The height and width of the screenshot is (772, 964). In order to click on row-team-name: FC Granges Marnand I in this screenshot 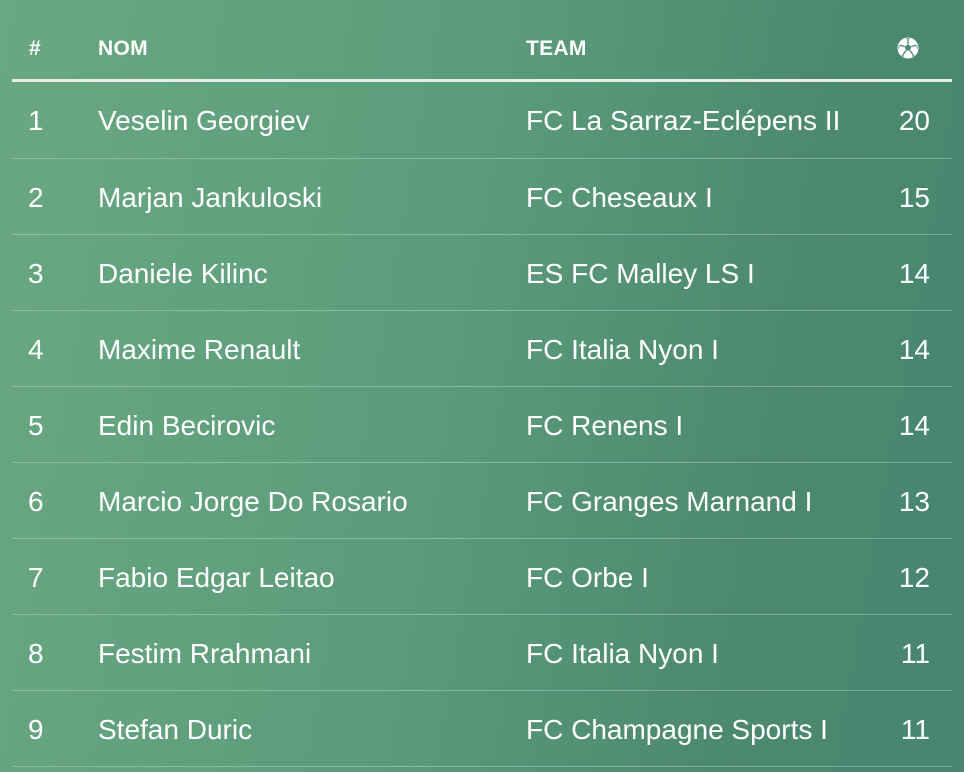, I will do `click(669, 501)`.